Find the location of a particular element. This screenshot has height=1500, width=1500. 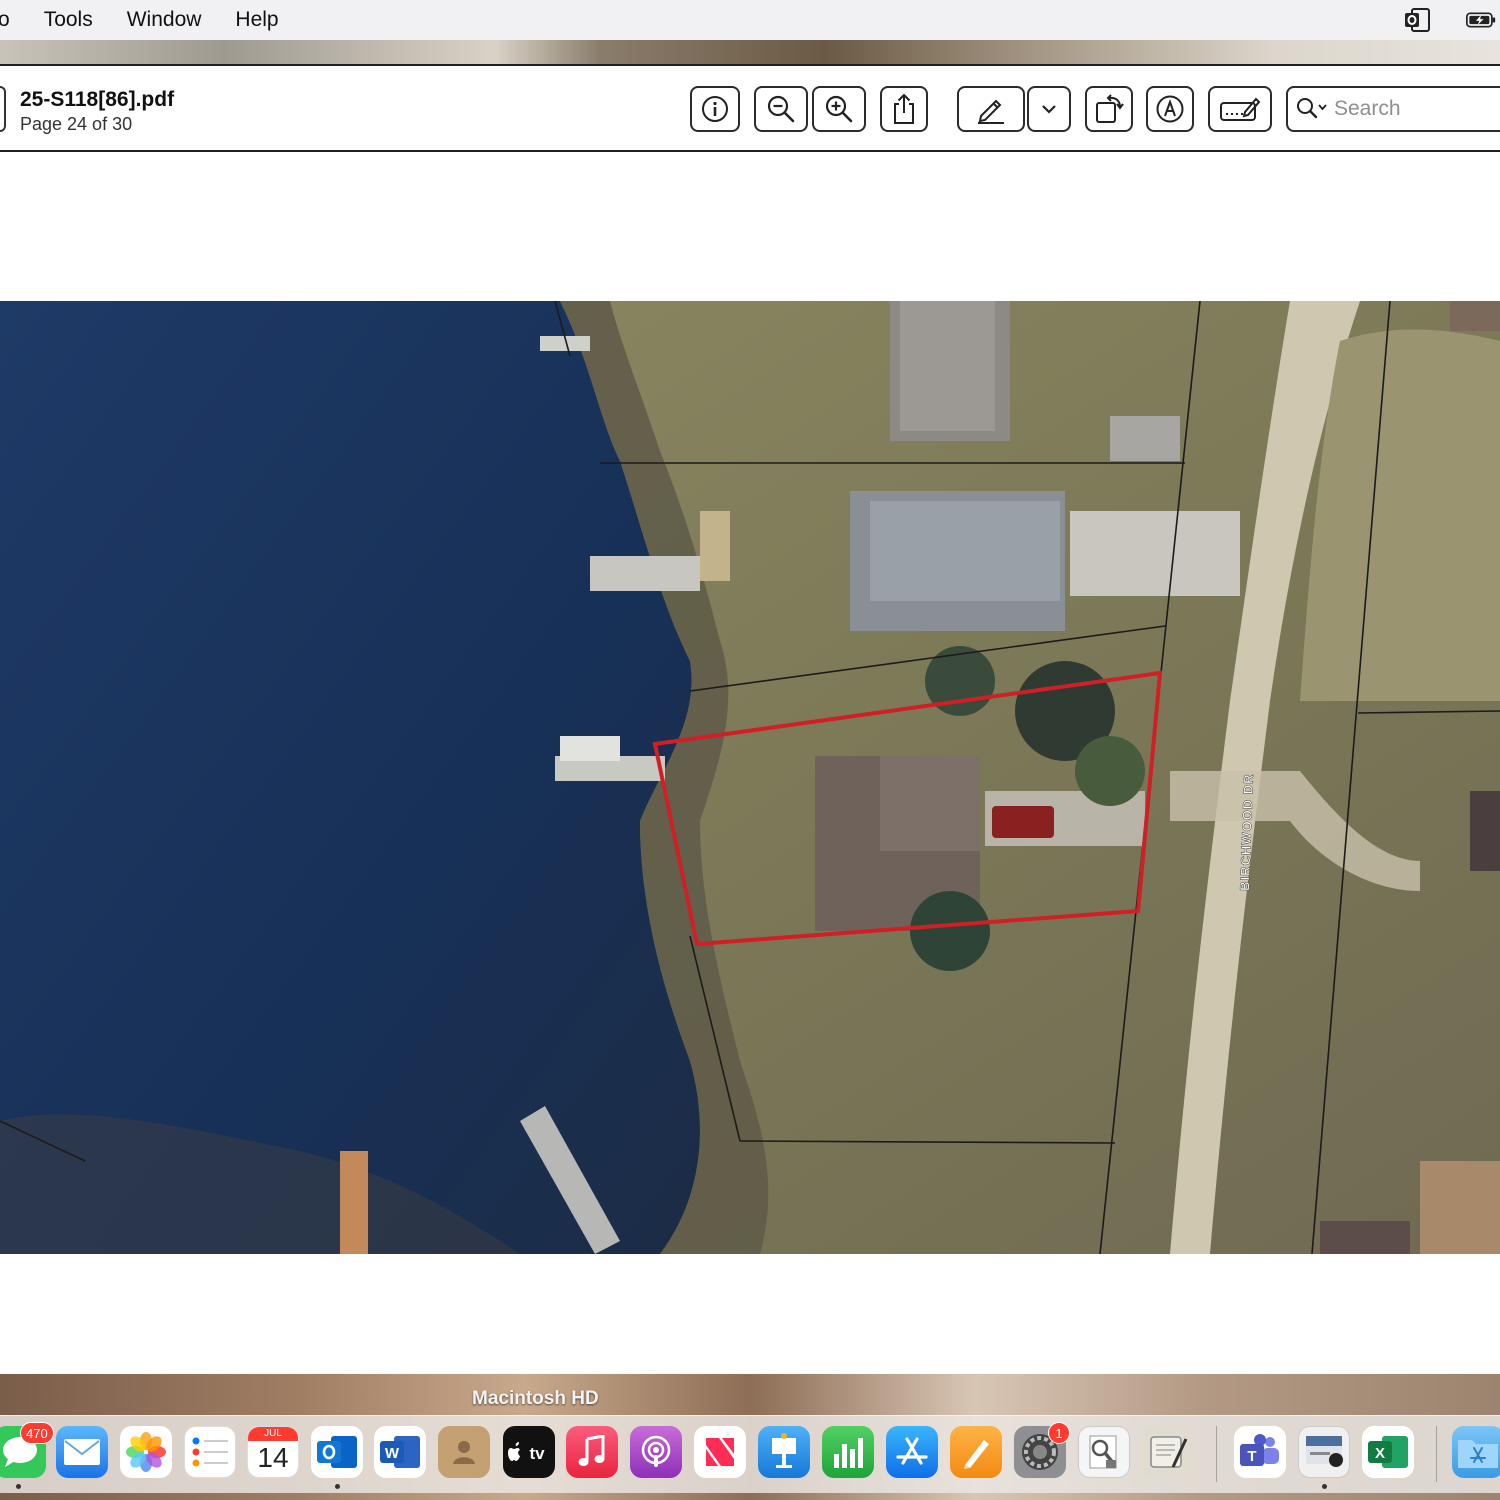

annotate-button is located at coordinates (1170, 109).